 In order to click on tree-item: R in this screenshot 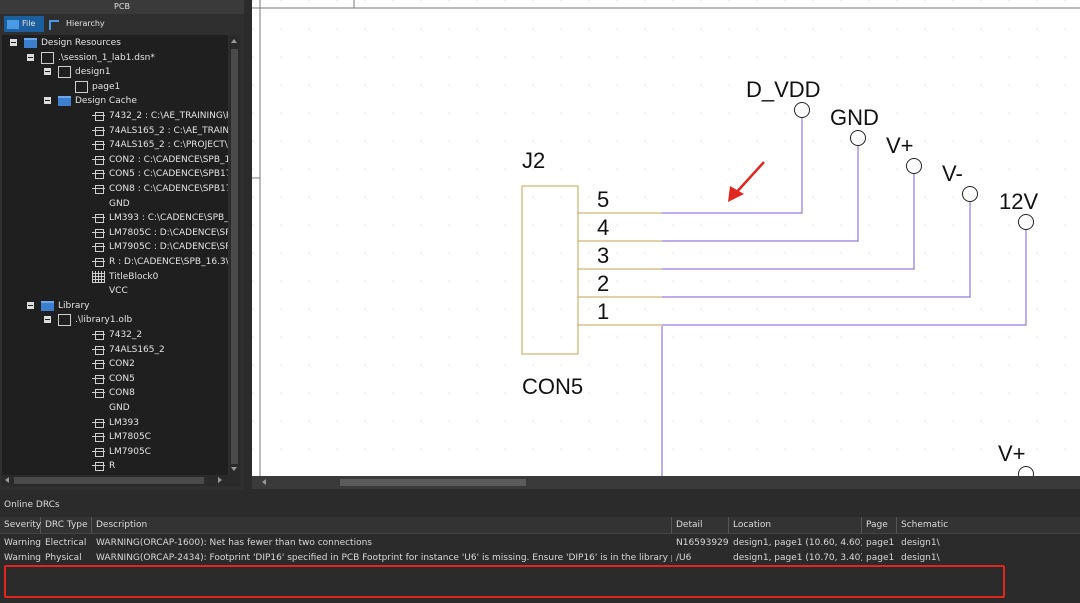, I will do `click(153, 466)`.